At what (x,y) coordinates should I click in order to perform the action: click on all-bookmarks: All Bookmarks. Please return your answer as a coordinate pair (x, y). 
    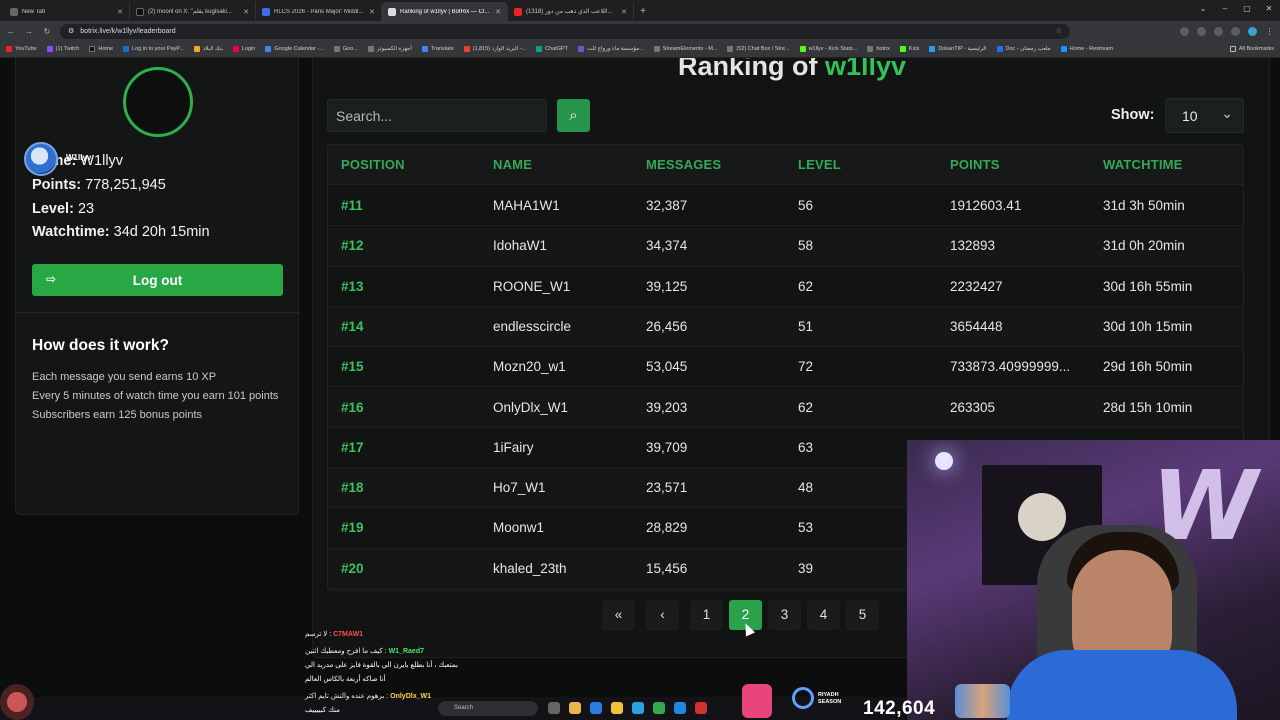
    Looking at the image, I should click on (1251, 49).